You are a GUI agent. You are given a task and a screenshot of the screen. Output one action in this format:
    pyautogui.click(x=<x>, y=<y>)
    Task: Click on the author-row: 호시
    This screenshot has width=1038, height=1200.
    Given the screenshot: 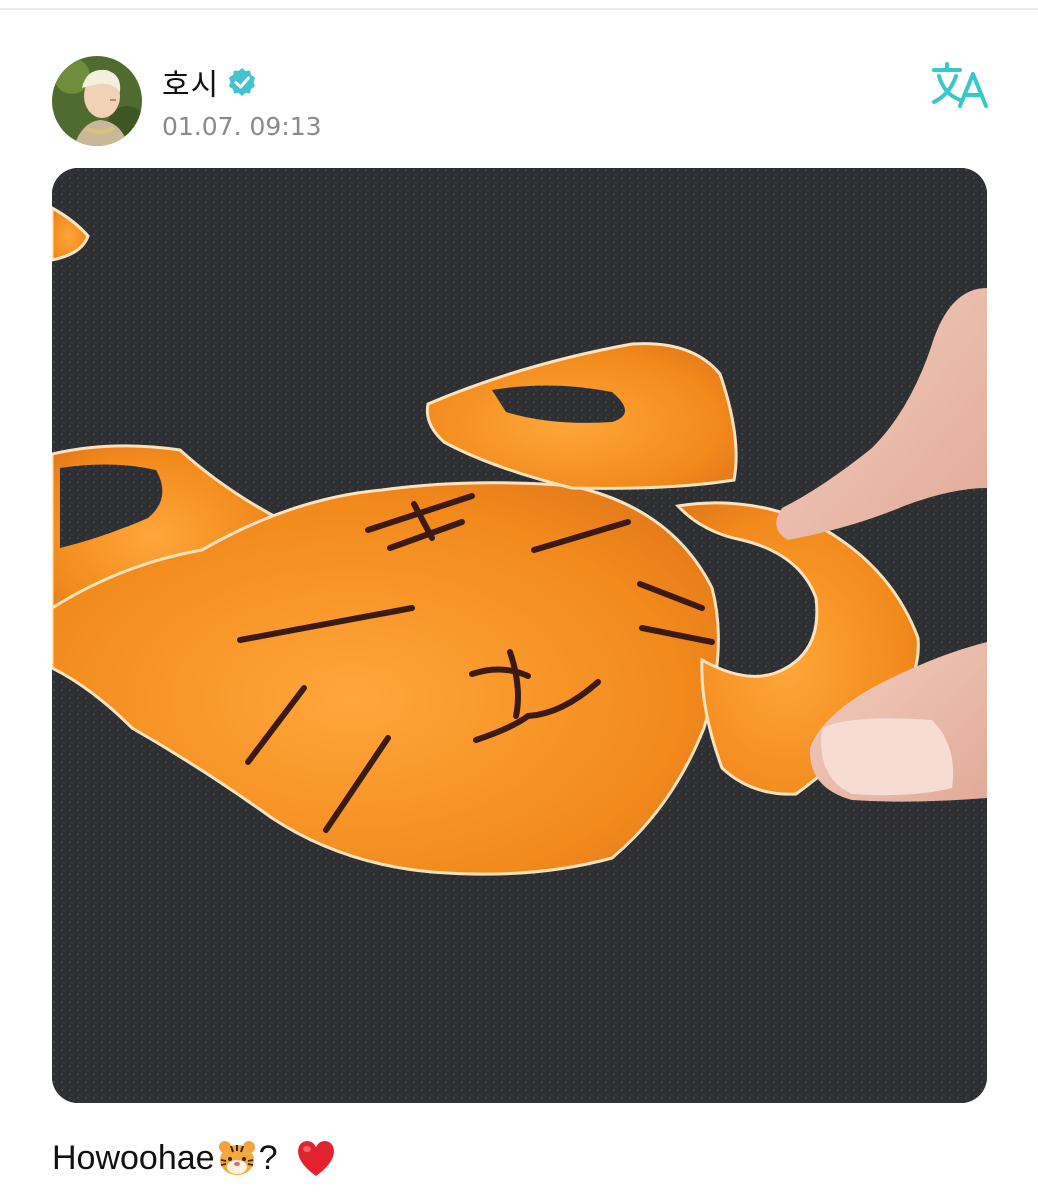 What is the action you would take?
    pyautogui.click(x=209, y=82)
    